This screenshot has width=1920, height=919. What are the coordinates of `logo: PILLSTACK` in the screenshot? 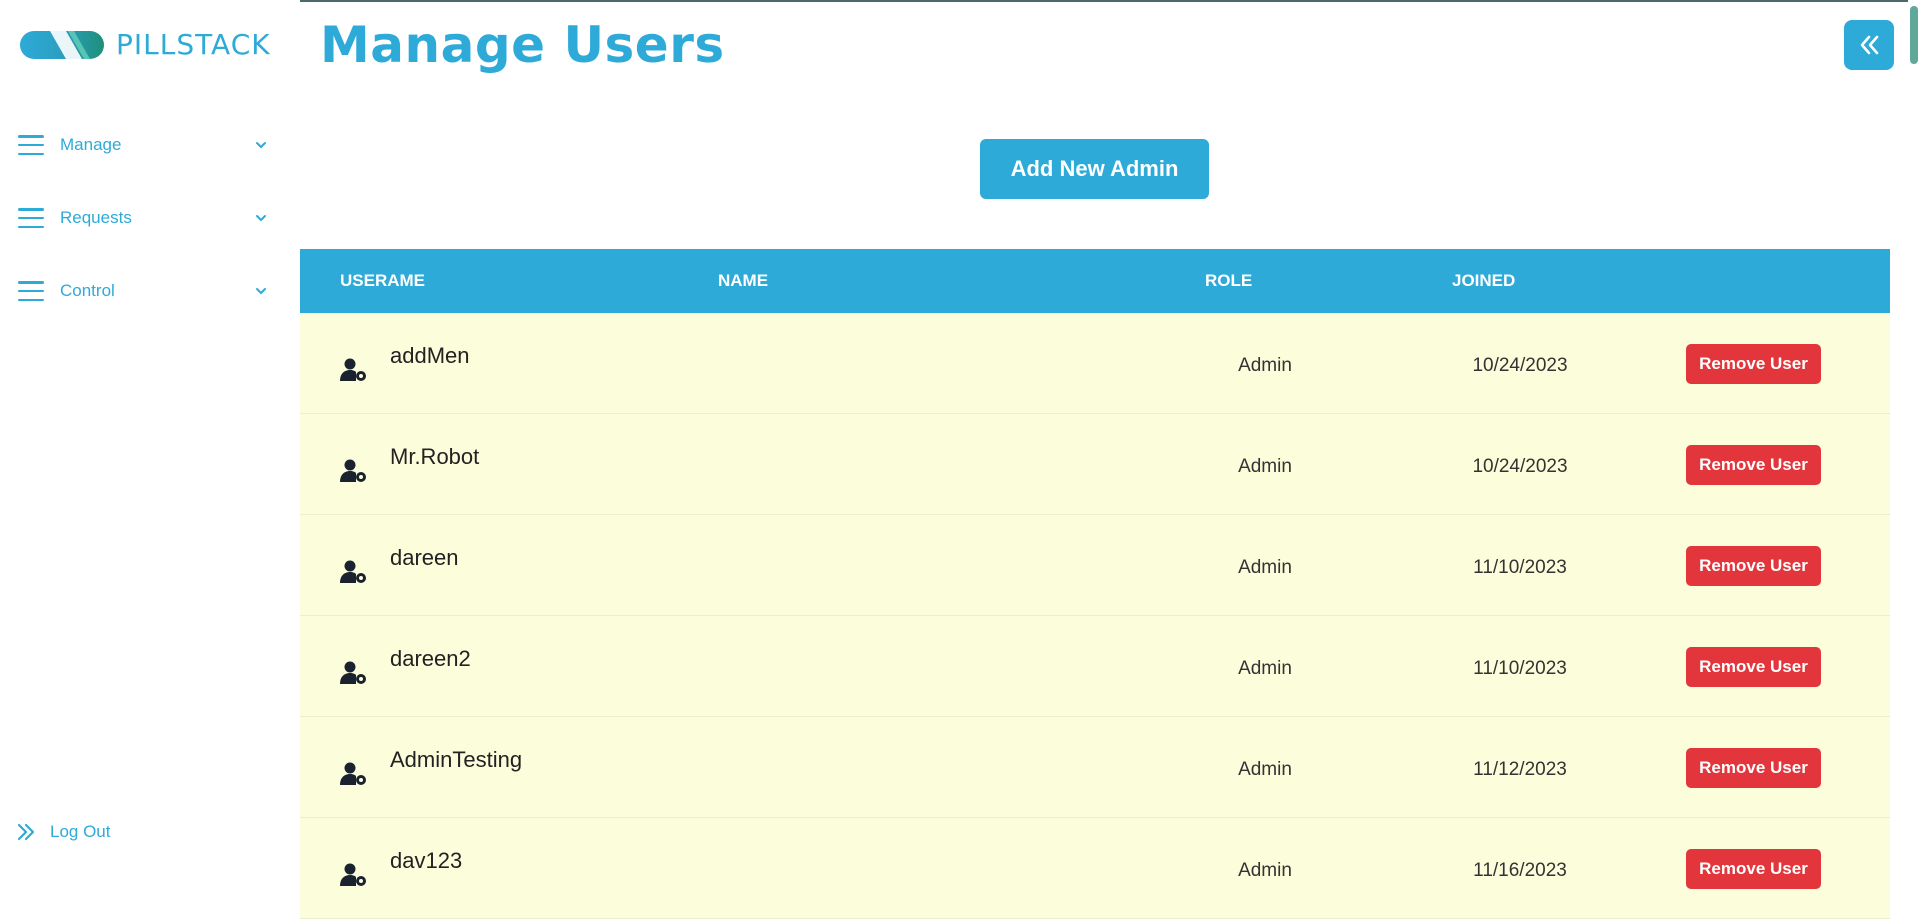 It's located at (145, 44).